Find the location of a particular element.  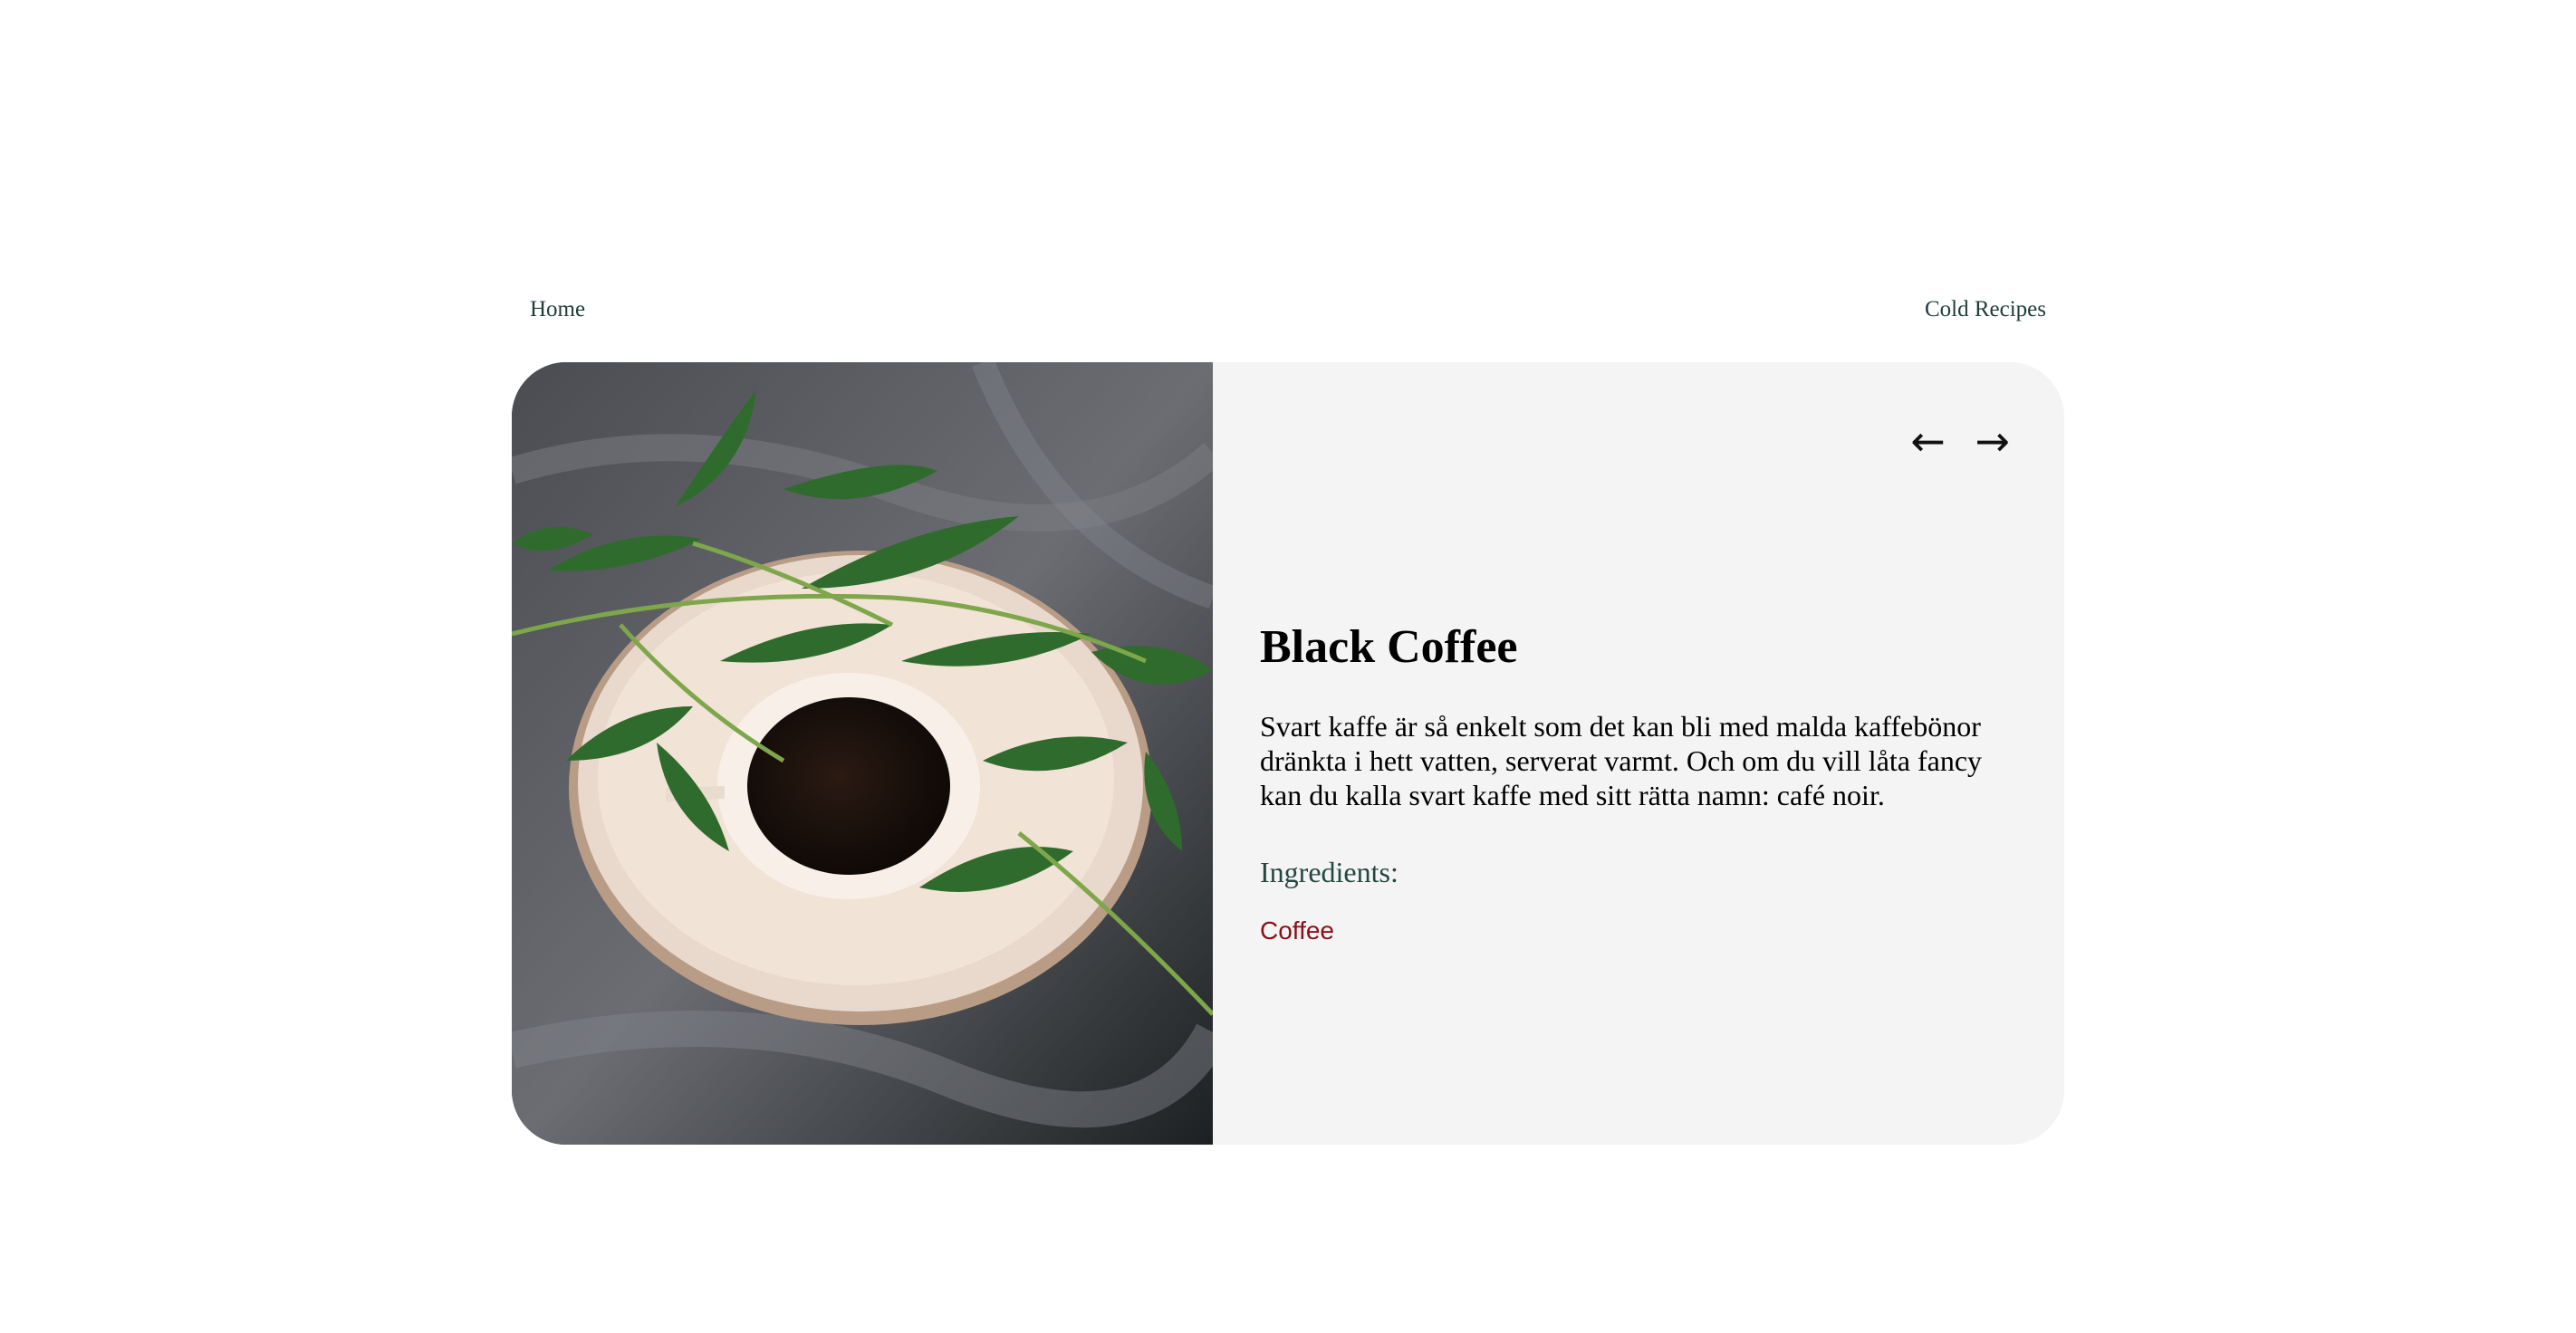

arrow-left-icon: ← is located at coordinates (1928, 441).